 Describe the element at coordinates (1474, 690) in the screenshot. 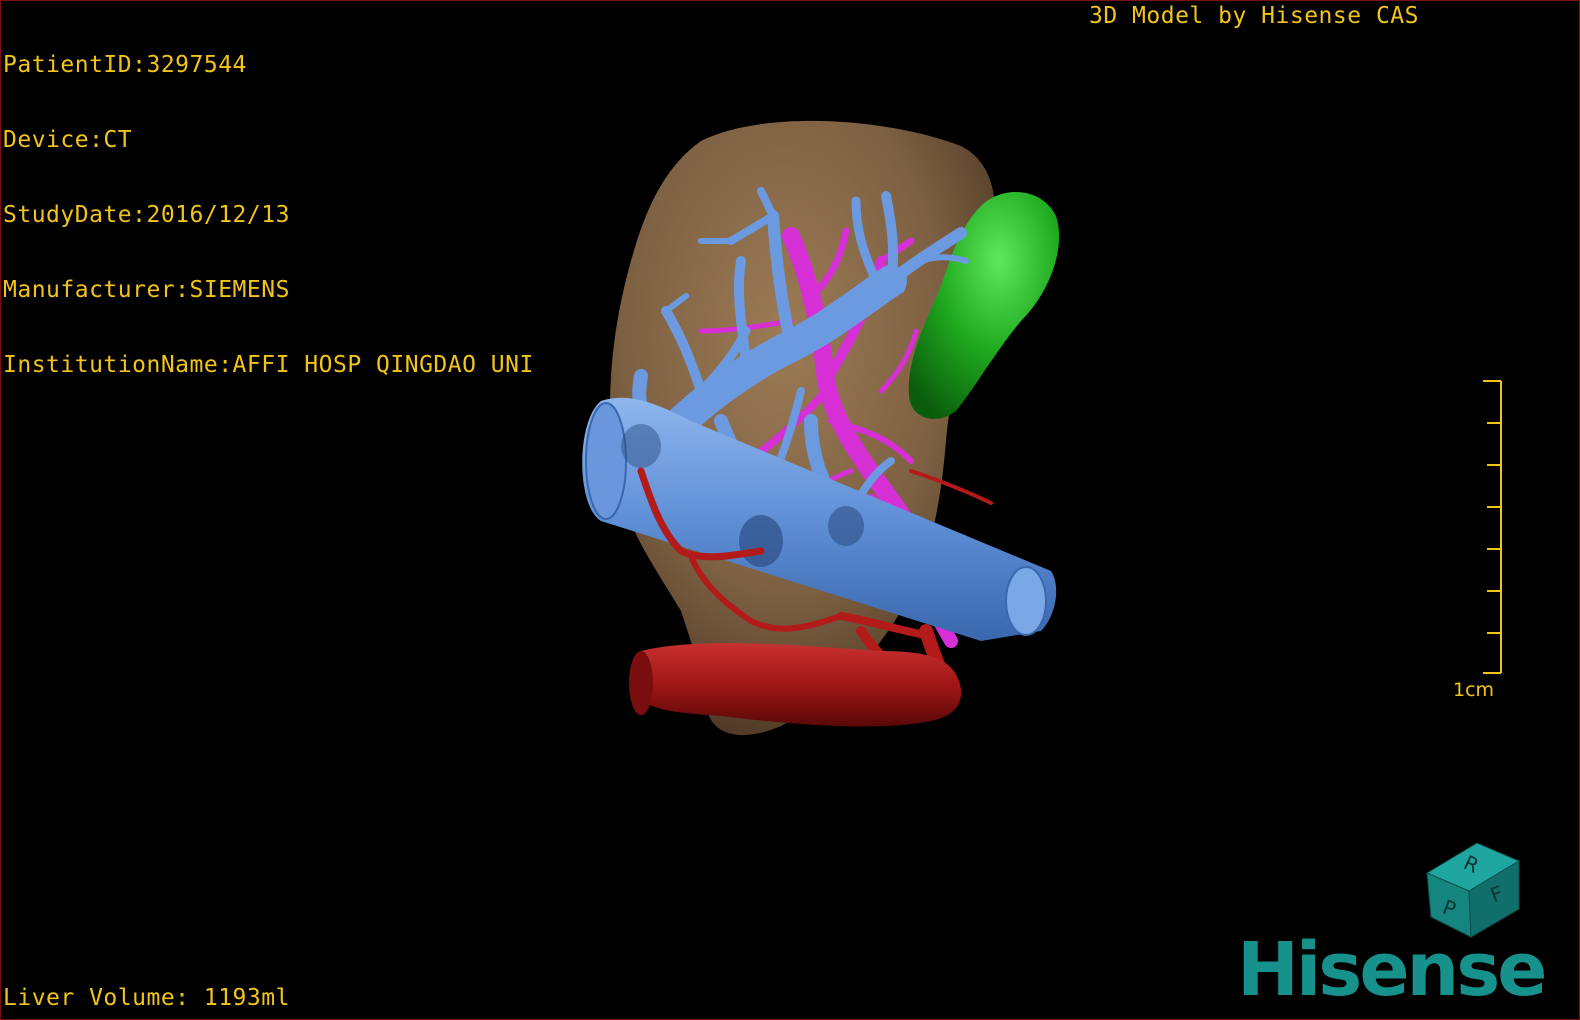

I see `scale-bar-label: 1cm` at that location.